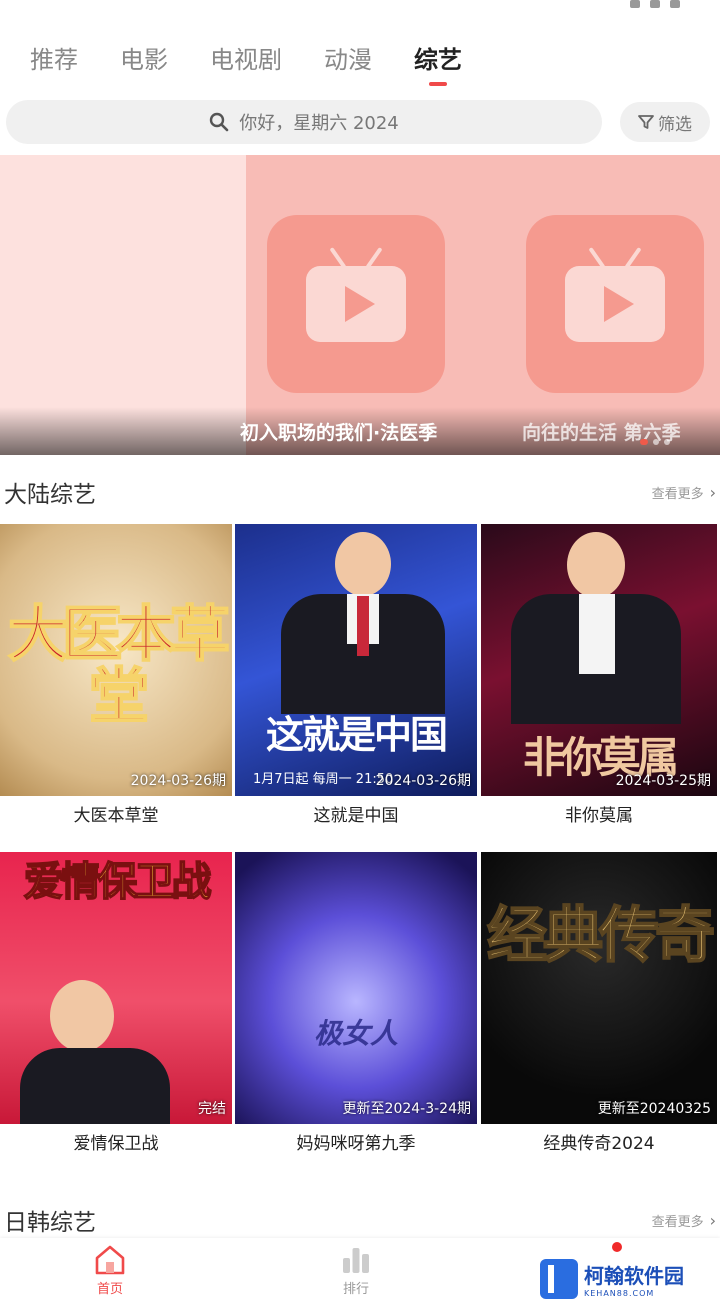 This screenshot has height=1306, width=720. What do you see at coordinates (360, 1220) in the screenshot?
I see `section-header: 日韩综艺 查看更多 ›` at bounding box center [360, 1220].